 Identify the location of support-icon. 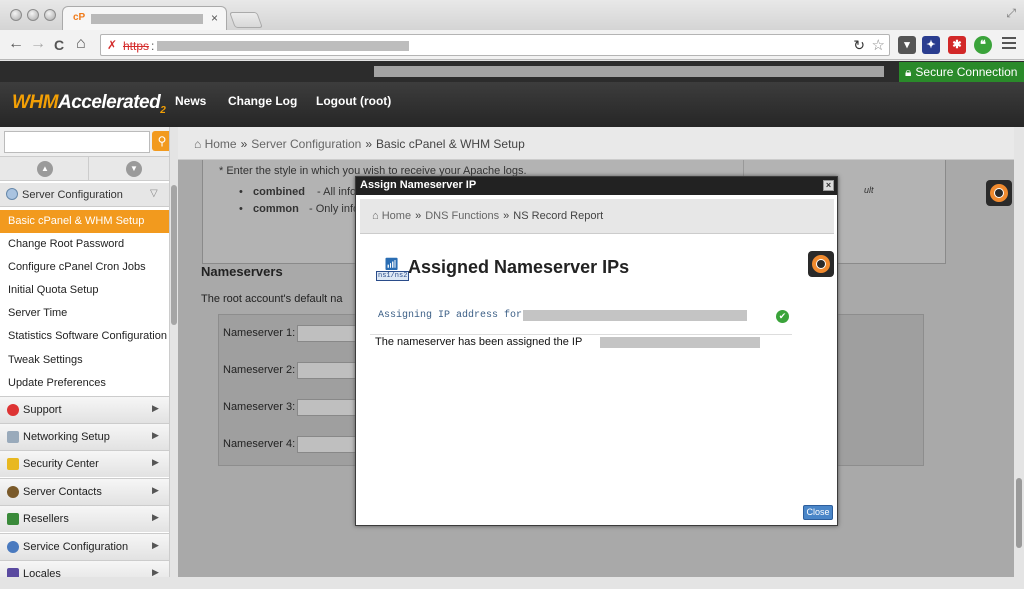
(13, 410).